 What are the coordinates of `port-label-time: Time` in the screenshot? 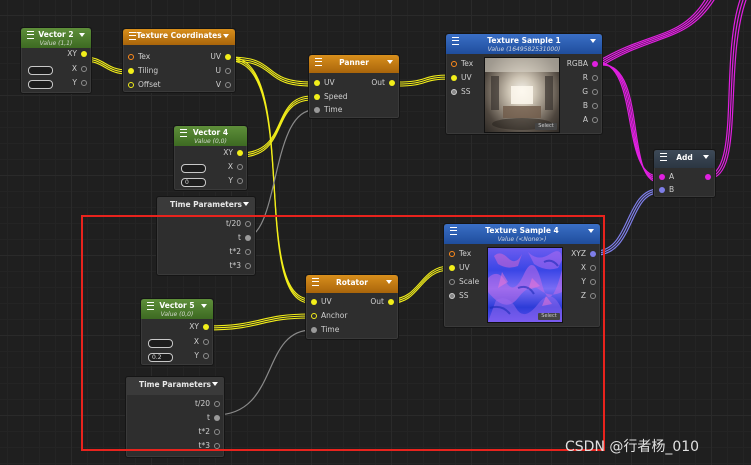 It's located at (333, 109).